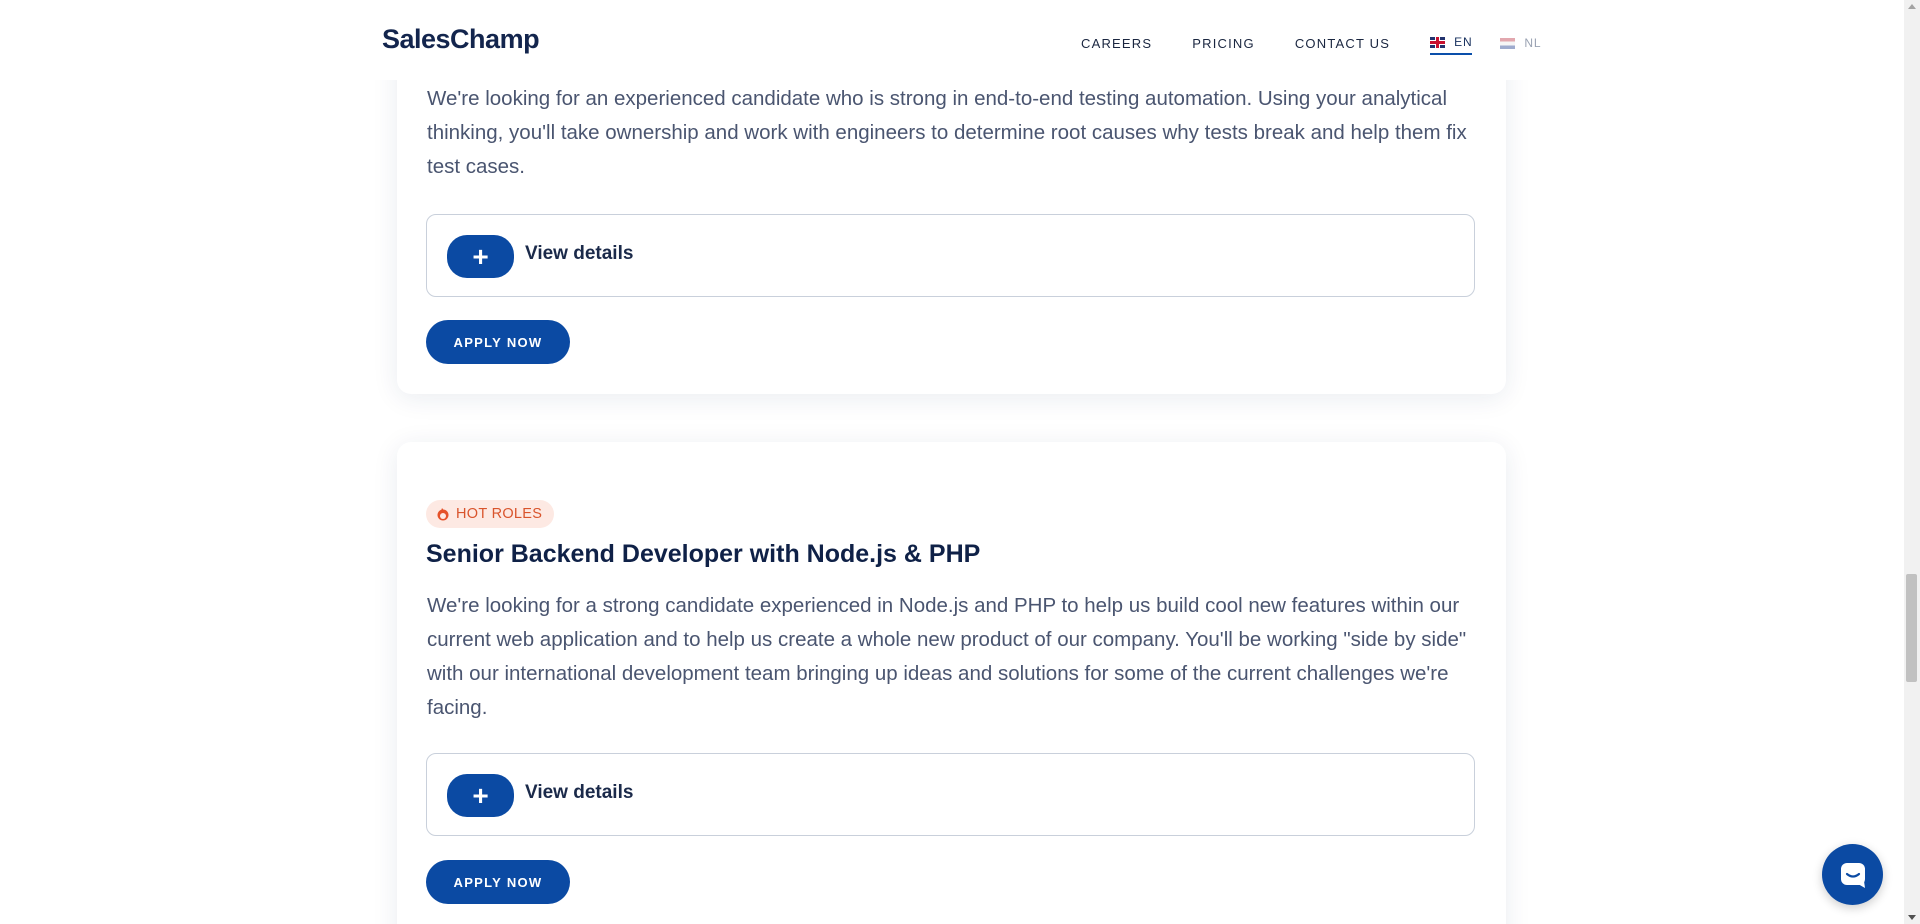  I want to click on language-code: NL, so click(1533, 43).